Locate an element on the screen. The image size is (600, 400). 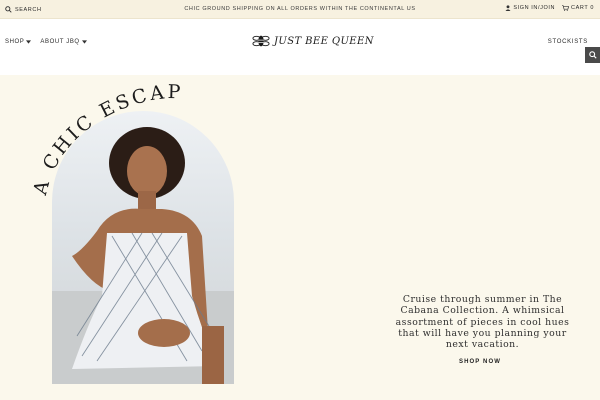
user-icon is located at coordinates (508, 8).